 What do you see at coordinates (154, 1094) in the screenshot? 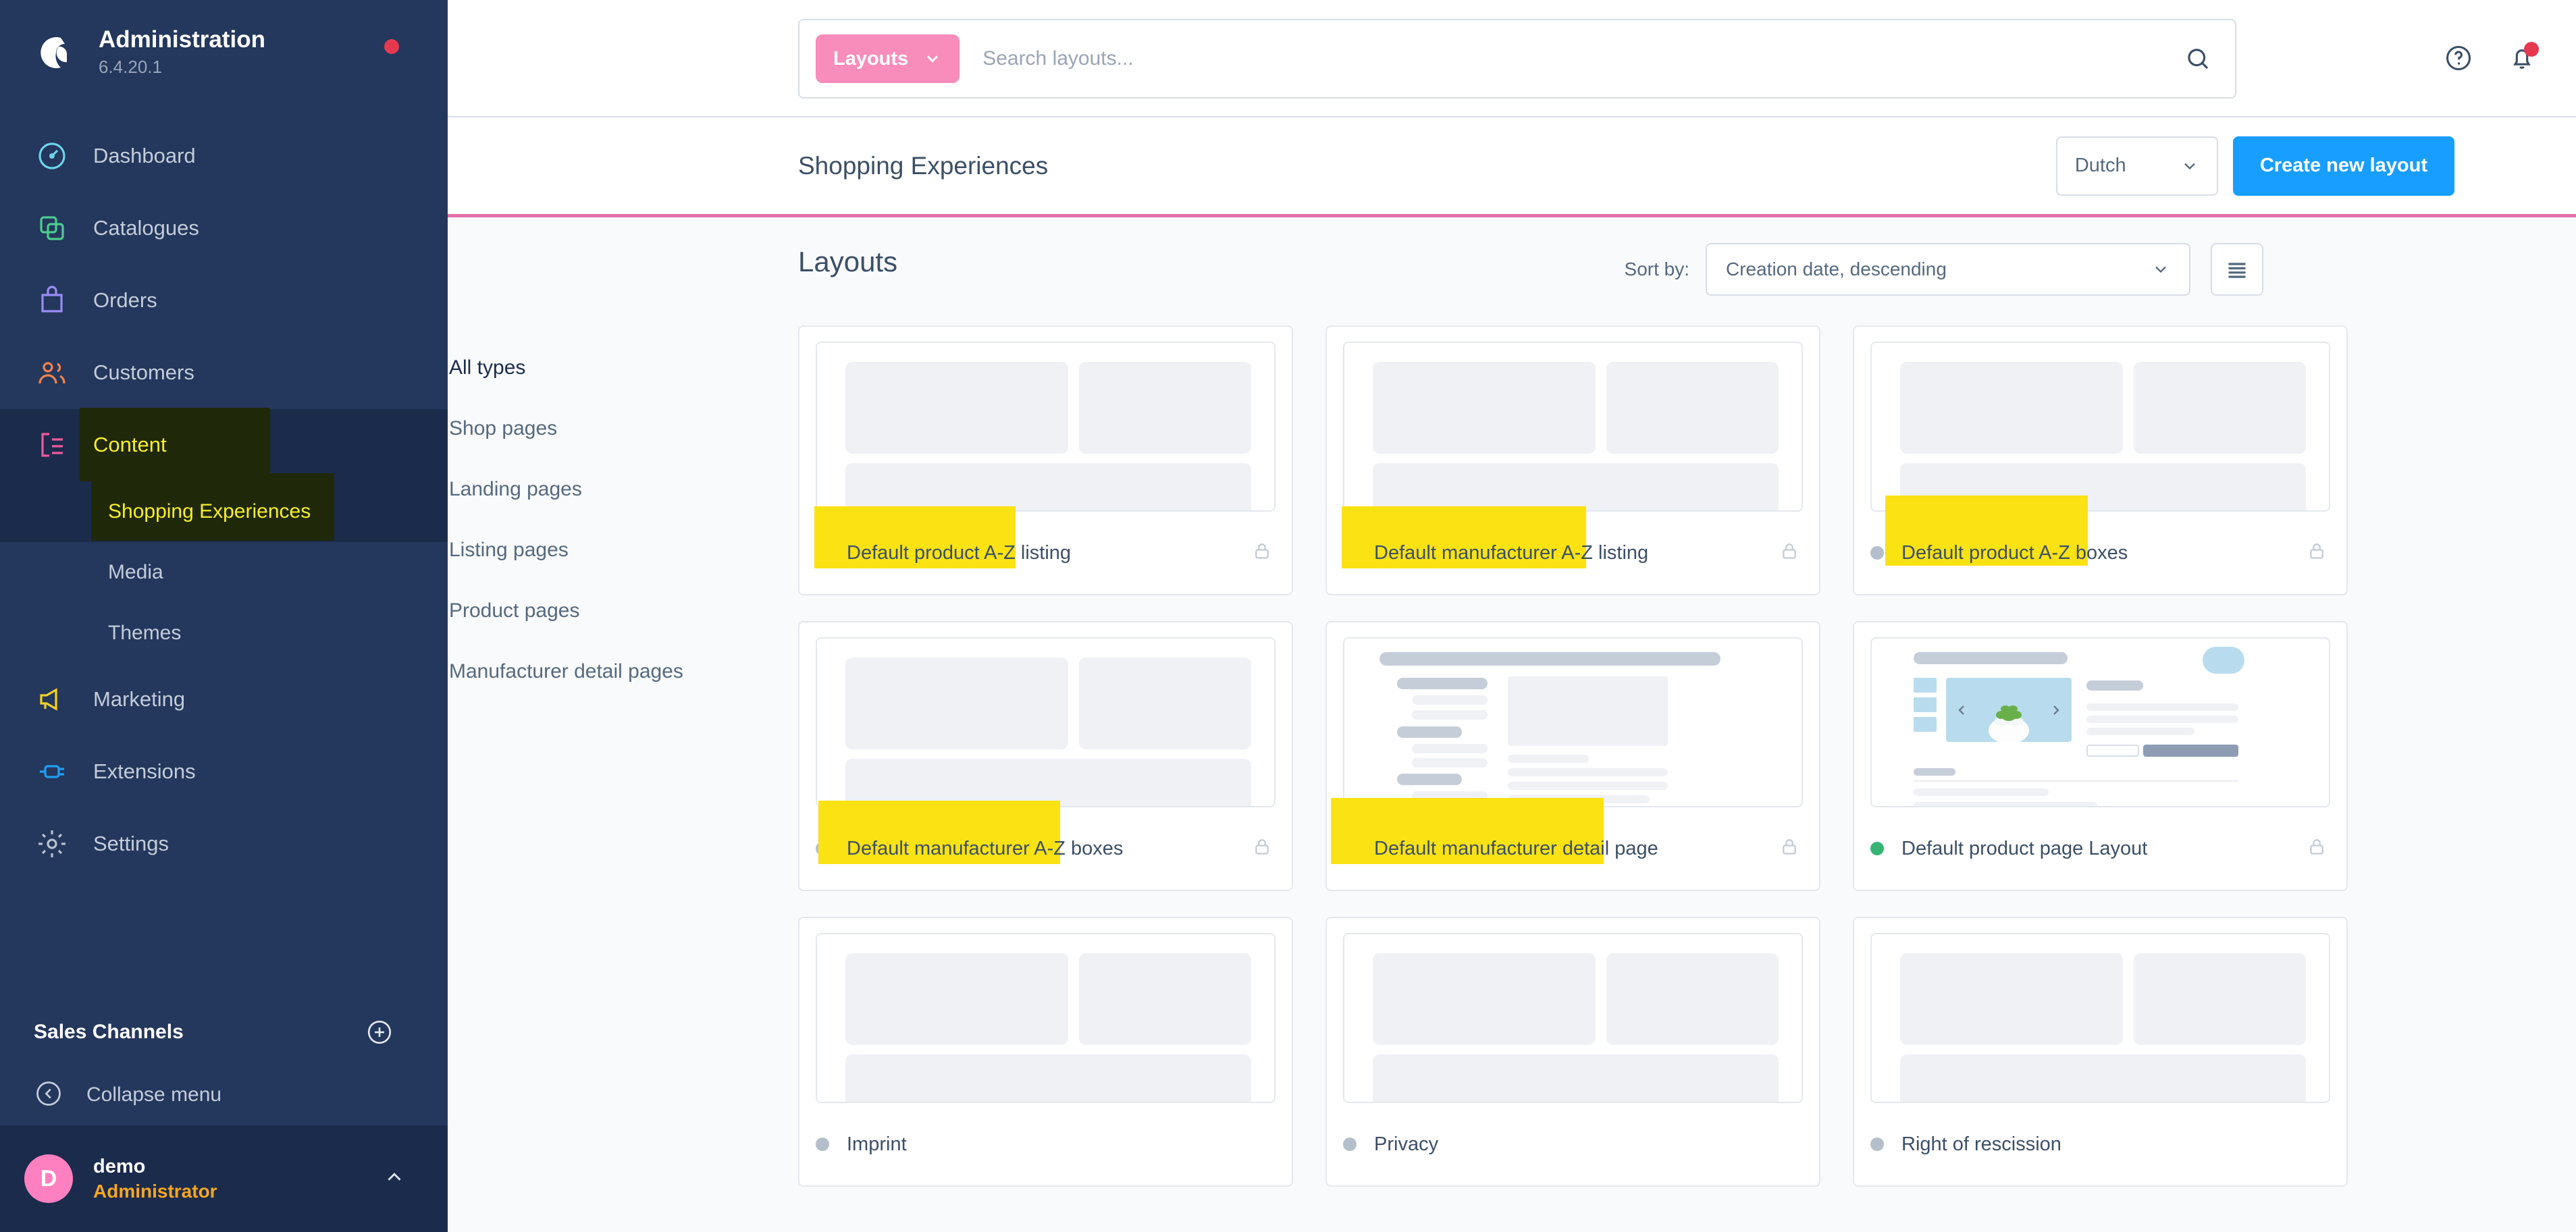
I see `collapse-menu-label: Collapse menu` at bounding box center [154, 1094].